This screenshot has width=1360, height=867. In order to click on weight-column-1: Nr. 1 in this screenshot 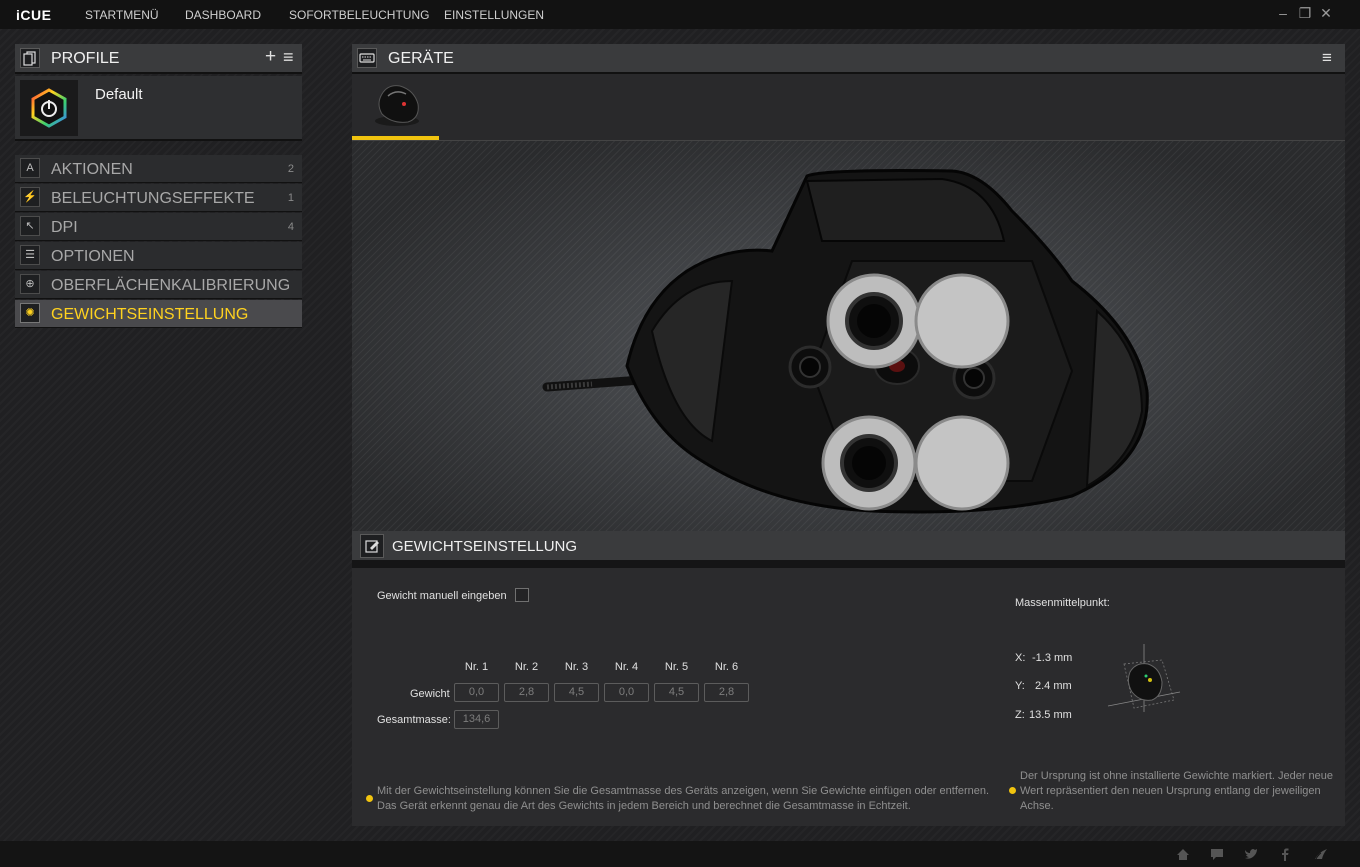, I will do `click(476, 667)`.